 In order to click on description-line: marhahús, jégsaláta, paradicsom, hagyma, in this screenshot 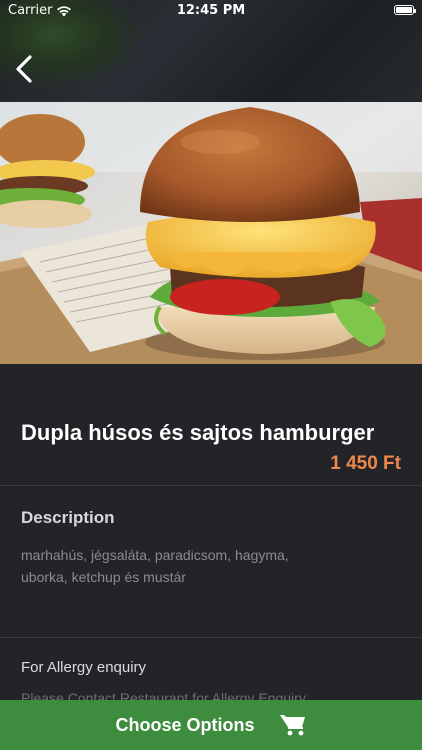, I will do `click(155, 555)`.